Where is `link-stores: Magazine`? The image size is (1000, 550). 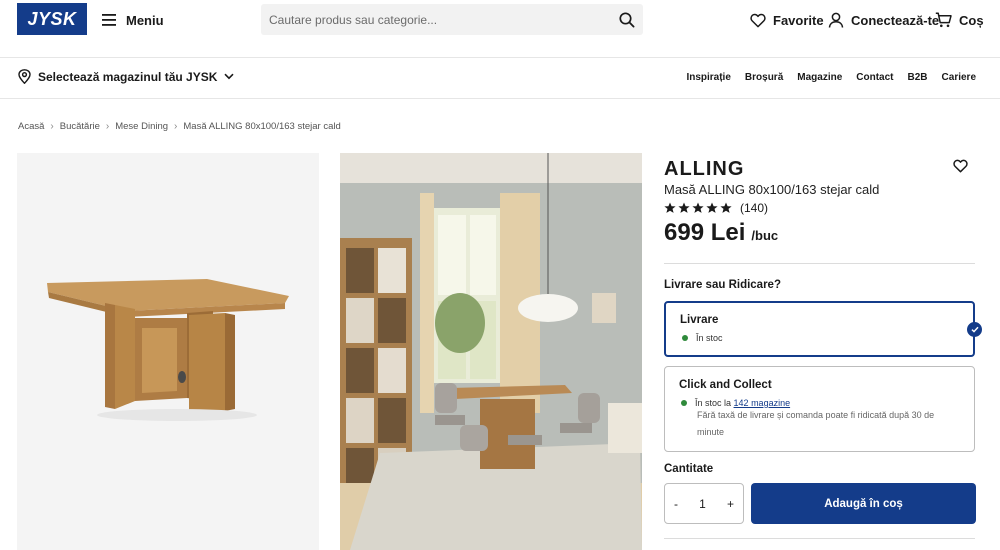
link-stores: Magazine is located at coordinates (819, 77).